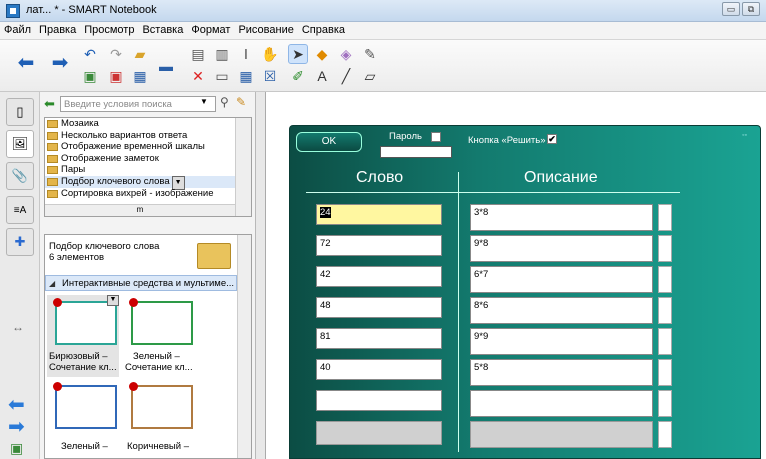 The image size is (766, 459). I want to click on gallery-back-icon: ⬅, so click(49, 104).